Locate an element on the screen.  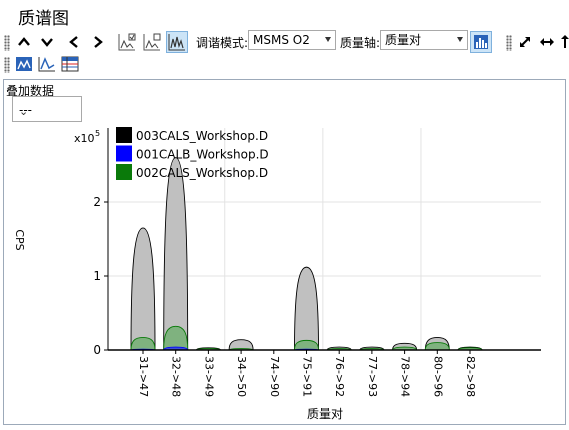
y-tick-label: 1 is located at coordinates (97, 276).